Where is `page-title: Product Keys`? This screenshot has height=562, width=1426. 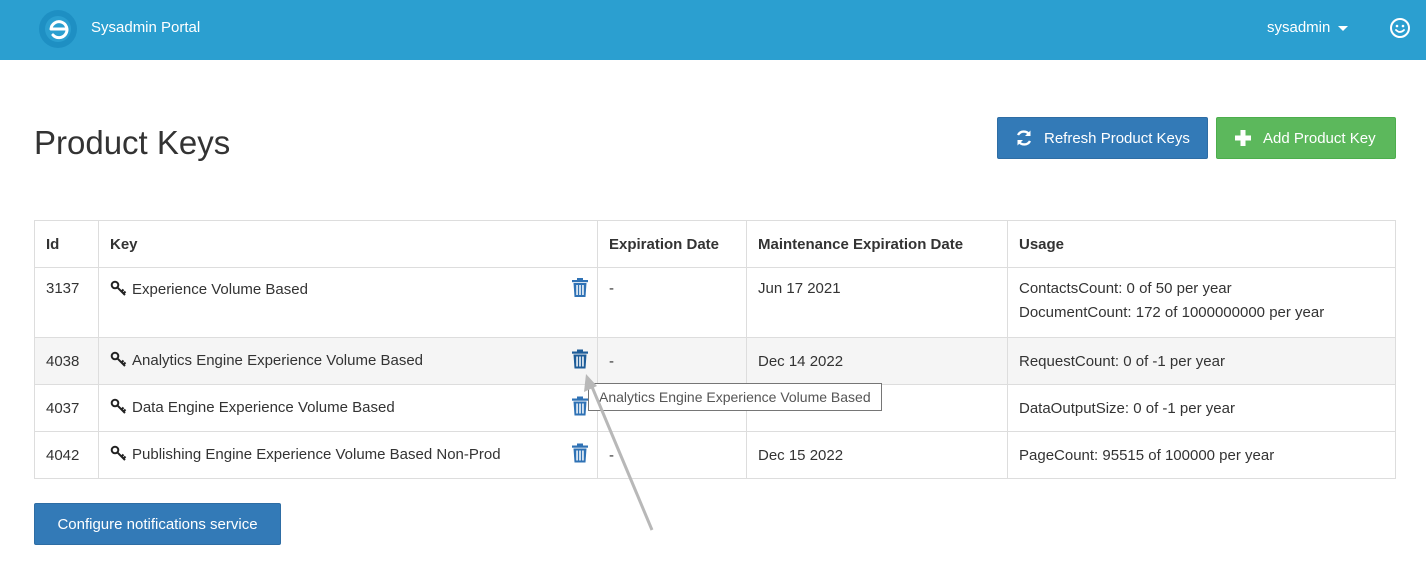
page-title: Product Keys is located at coordinates (132, 142).